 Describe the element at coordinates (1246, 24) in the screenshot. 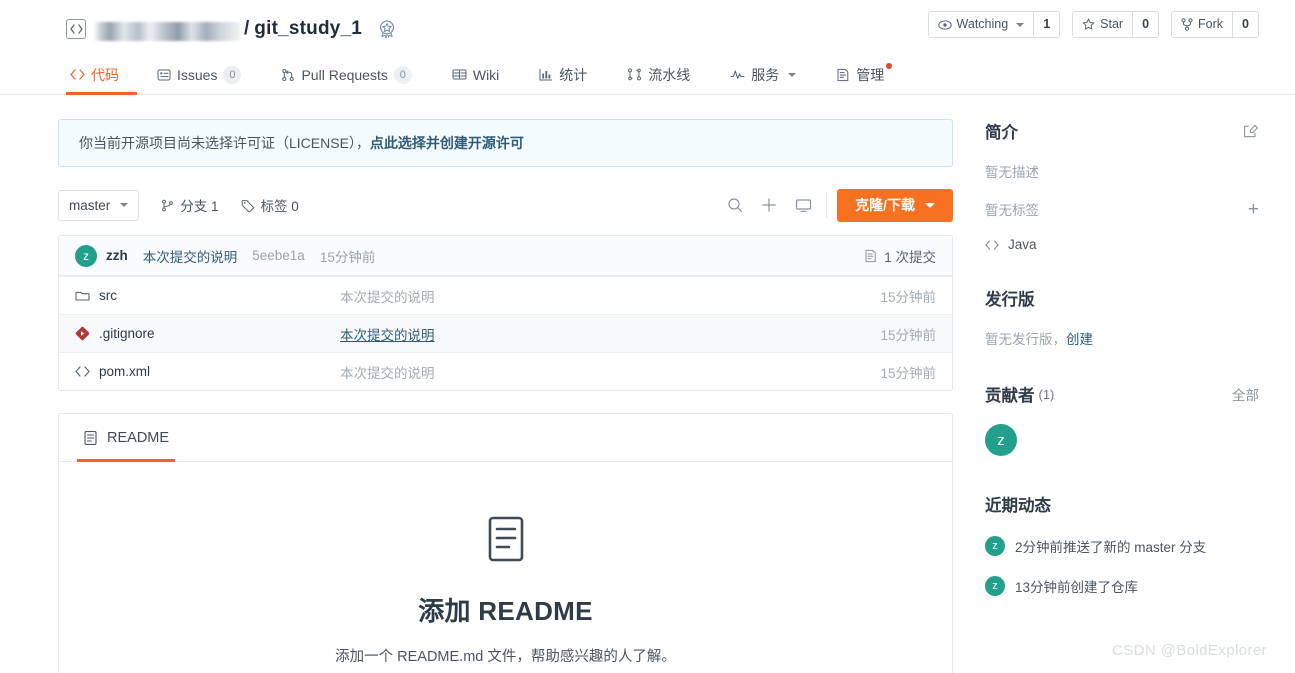

I see `fork-count: 0` at that location.